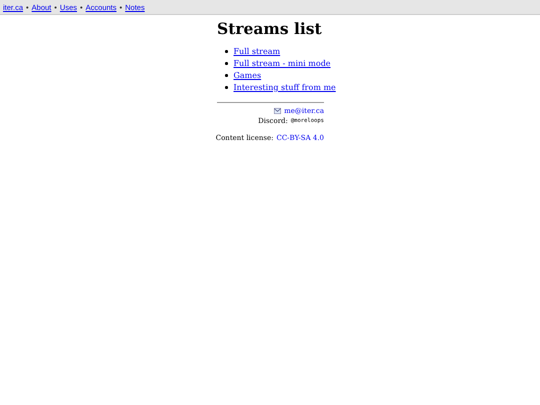 This screenshot has height=405, width=540. Describe the element at coordinates (282, 63) in the screenshot. I see `stream-link: Full stream - mini mode` at that location.